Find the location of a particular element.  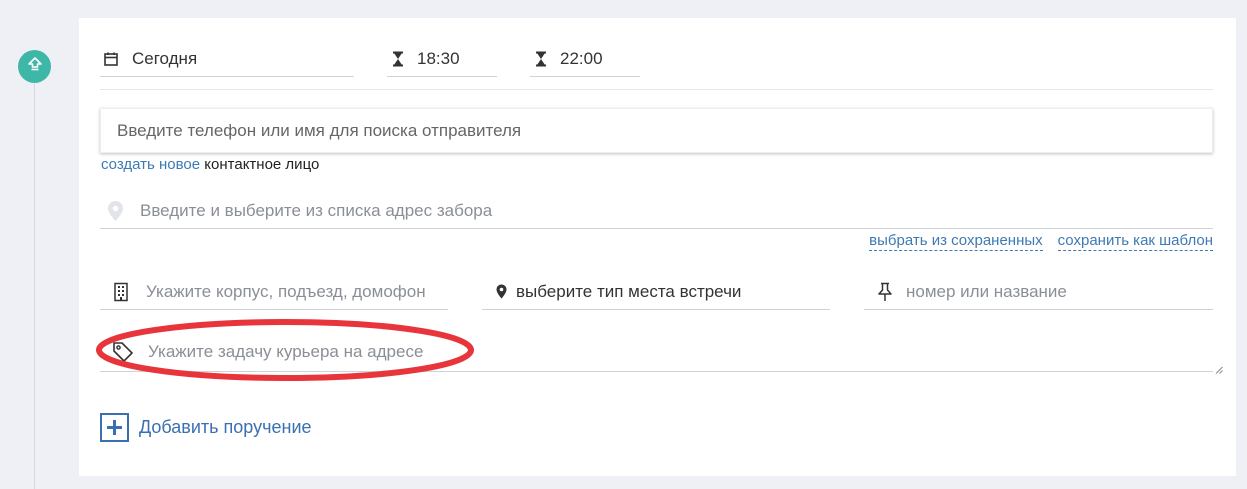

location-marker-icon is located at coordinates (501, 292).